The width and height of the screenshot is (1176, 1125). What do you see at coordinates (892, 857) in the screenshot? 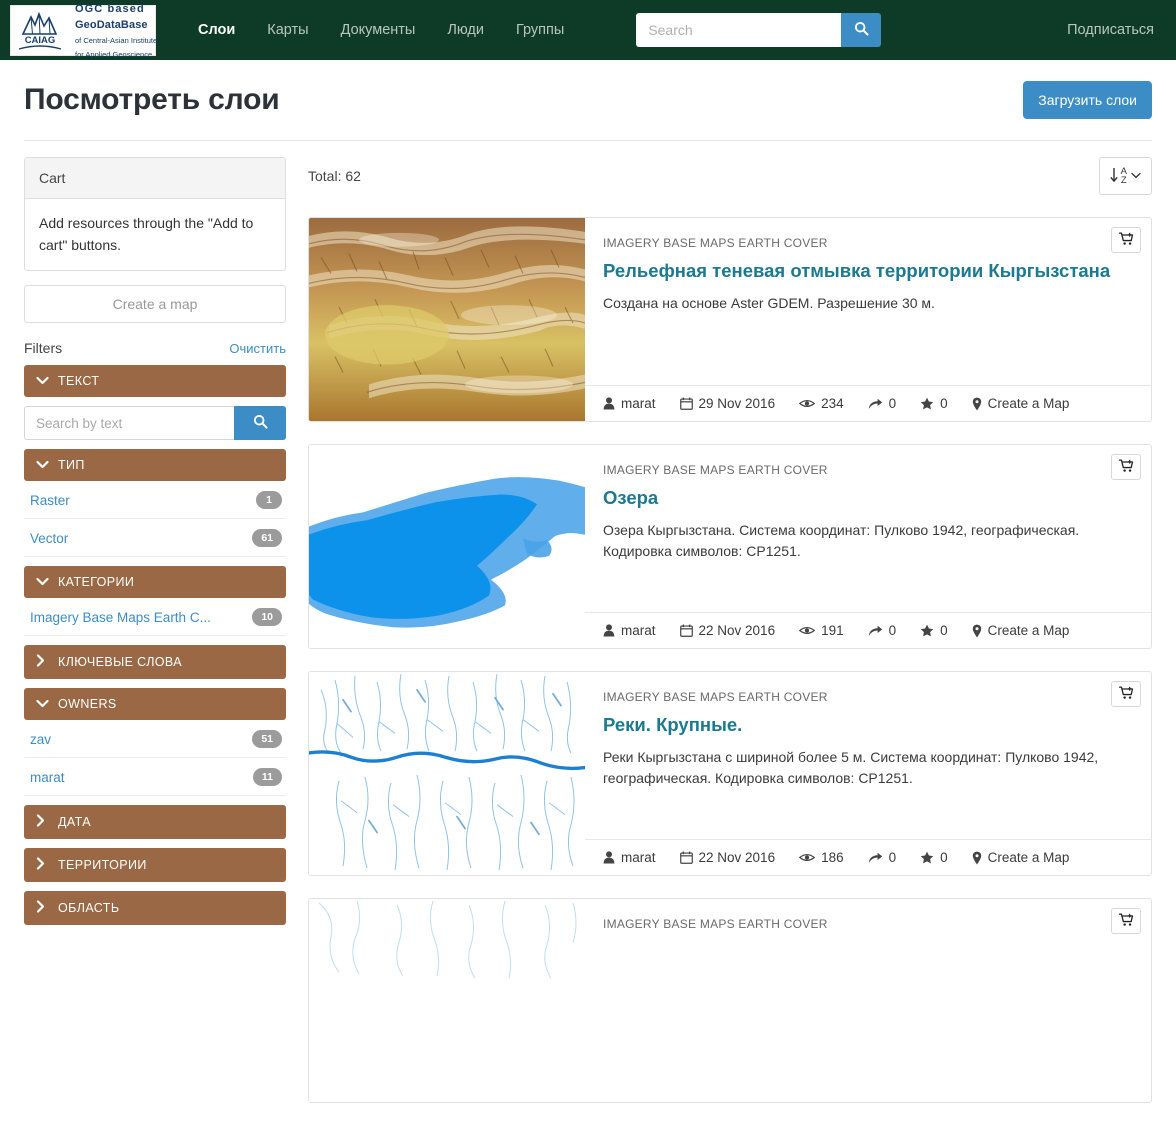
I see `shares-count: 0` at bounding box center [892, 857].